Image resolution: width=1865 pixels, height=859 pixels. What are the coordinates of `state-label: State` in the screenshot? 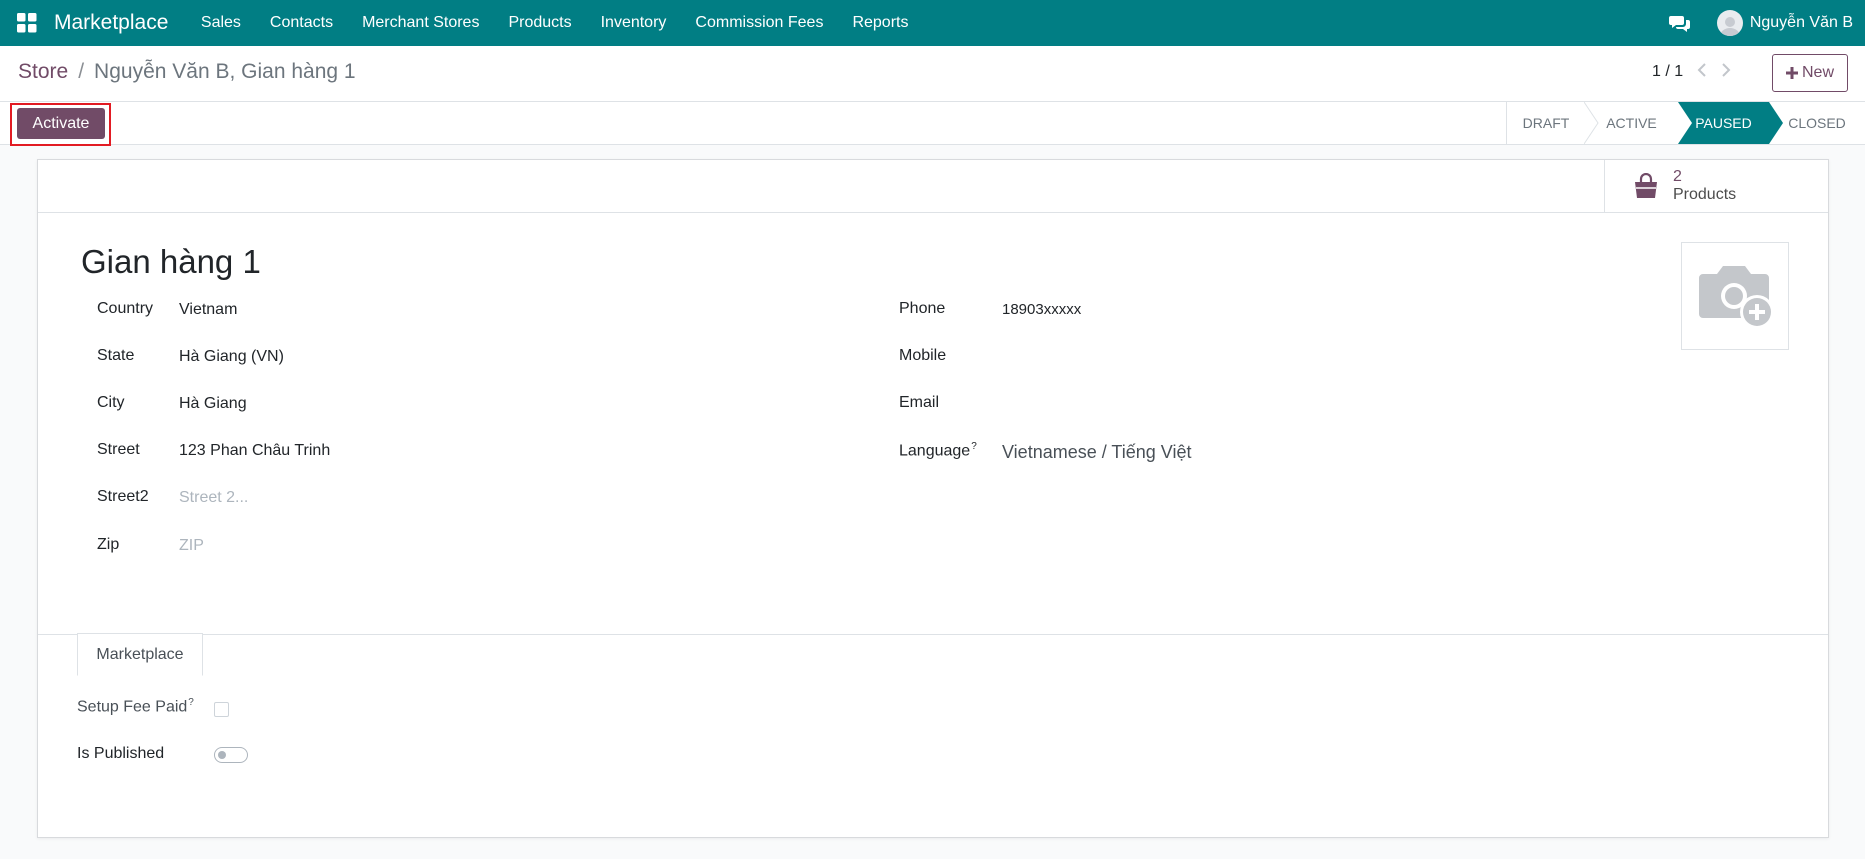 It's located at (116, 355).